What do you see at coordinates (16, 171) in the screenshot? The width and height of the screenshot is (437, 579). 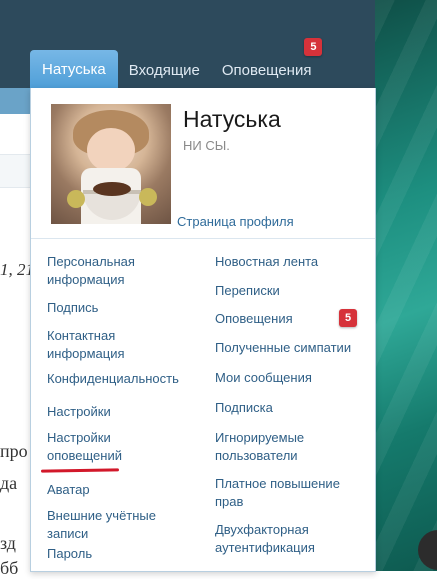 I see `content-row` at bounding box center [16, 171].